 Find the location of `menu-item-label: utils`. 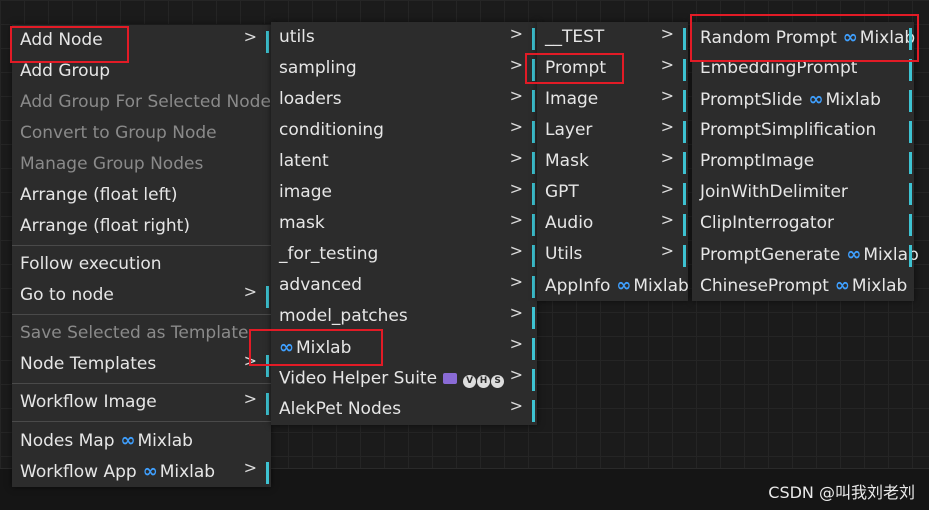

menu-item-label: utils is located at coordinates (297, 37).